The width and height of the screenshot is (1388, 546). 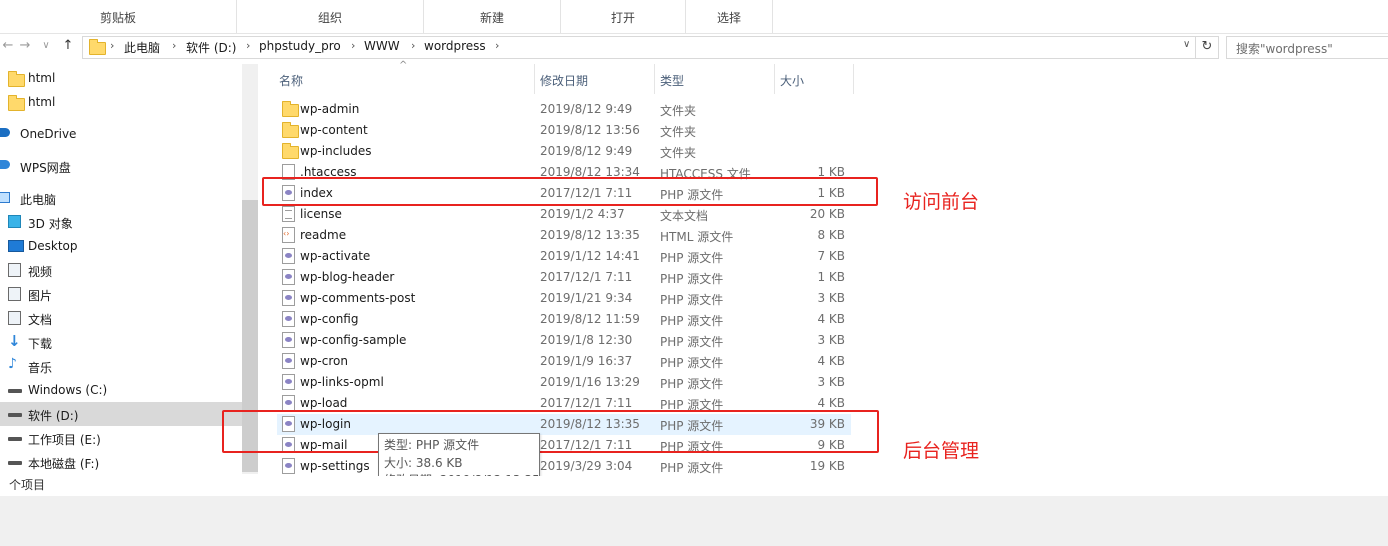 I want to click on file-date: 2019/8/12 13:56, so click(x=590, y=130).